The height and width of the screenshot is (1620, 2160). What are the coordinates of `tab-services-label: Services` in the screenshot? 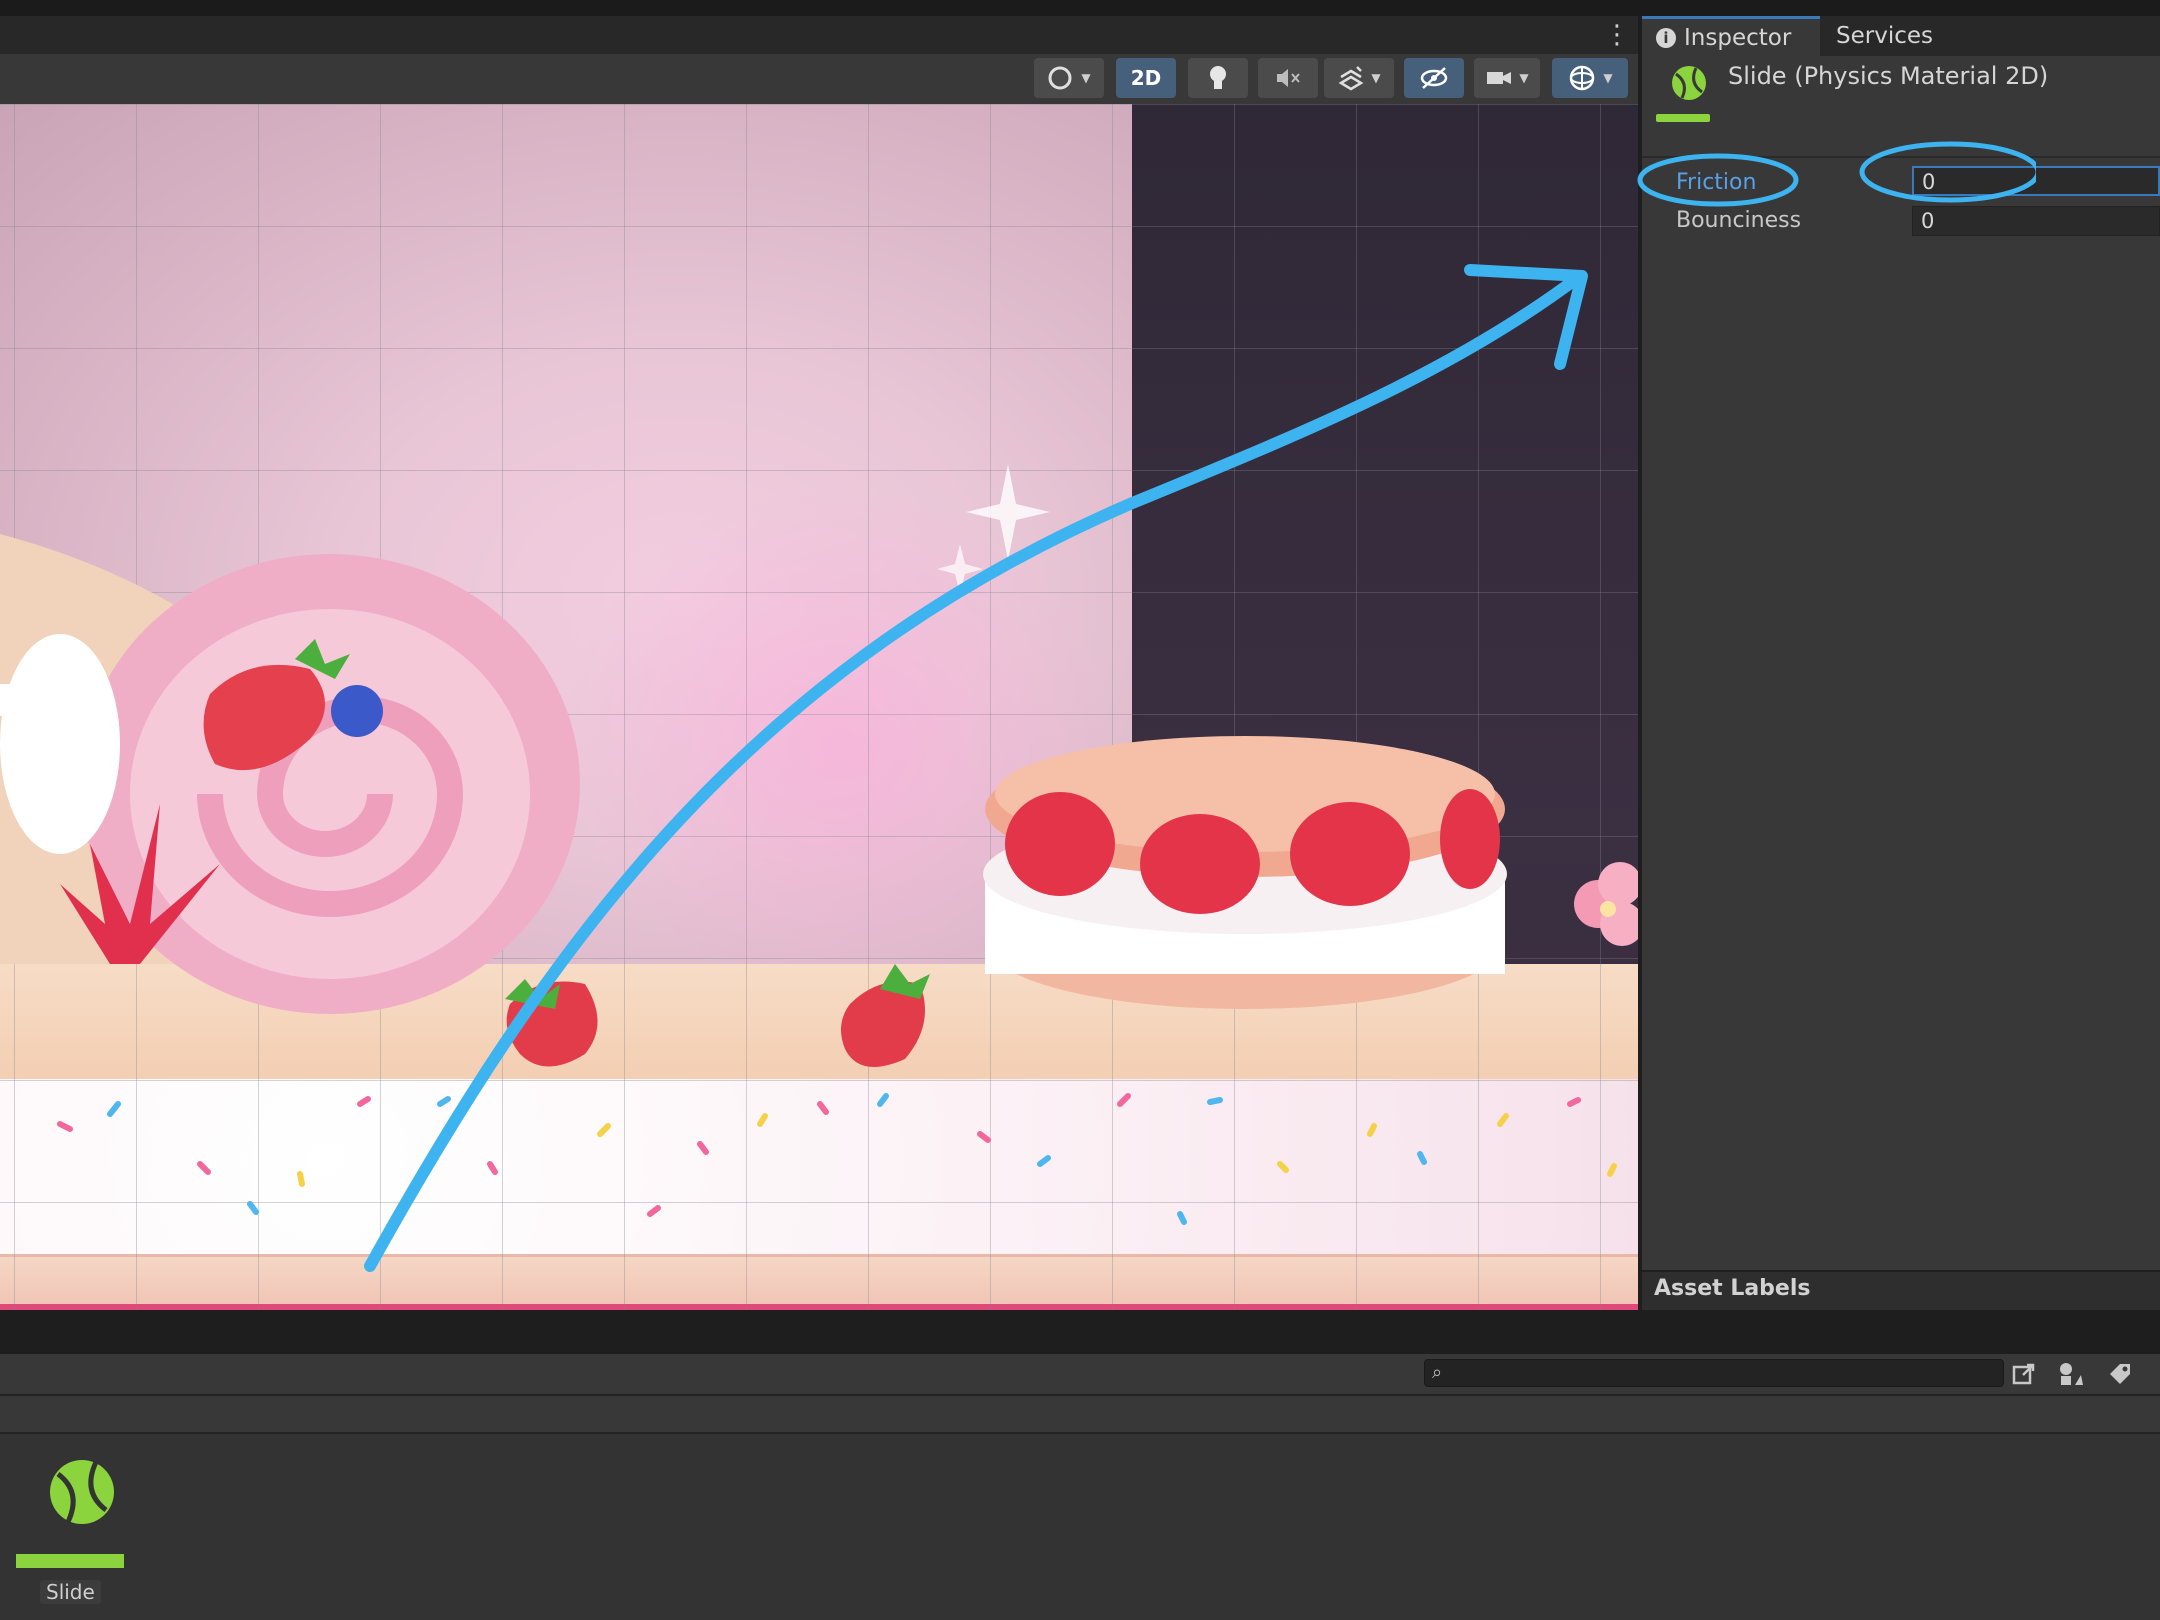 It's located at (1884, 36).